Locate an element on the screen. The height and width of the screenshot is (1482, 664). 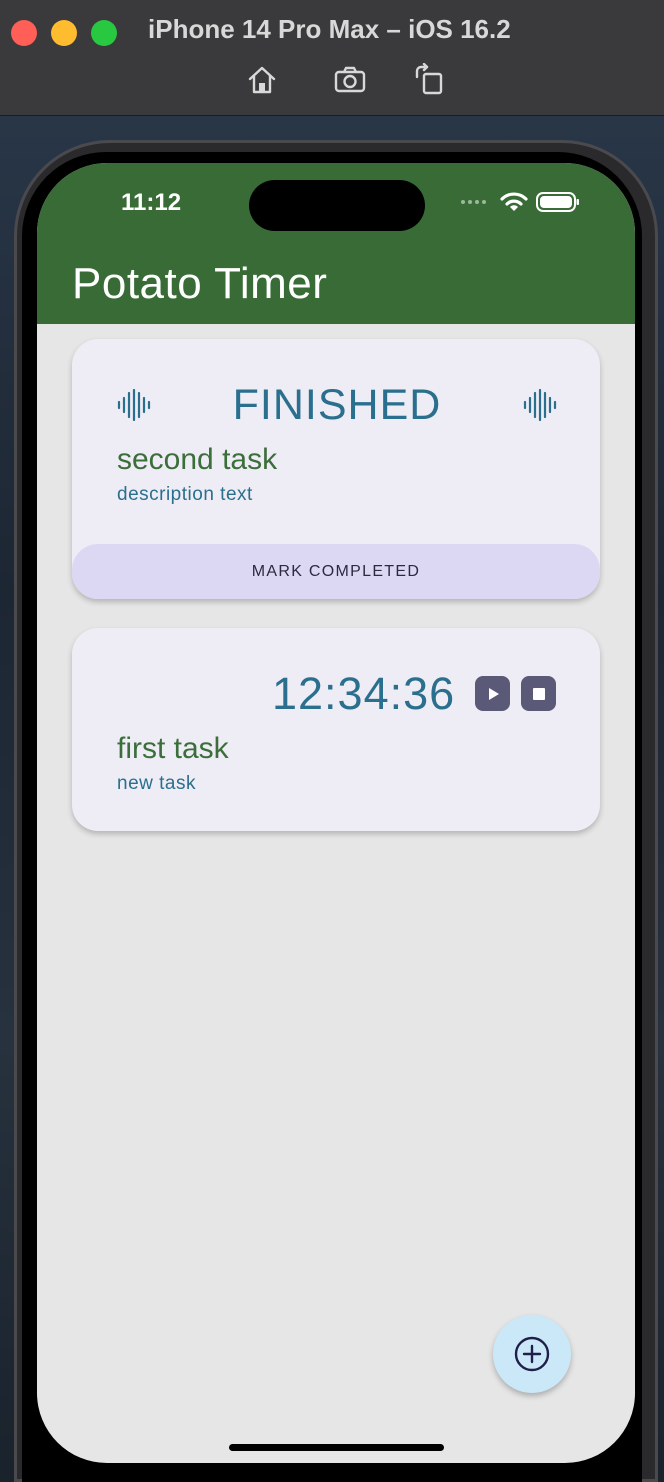
home-icon is located at coordinates (262, 80).